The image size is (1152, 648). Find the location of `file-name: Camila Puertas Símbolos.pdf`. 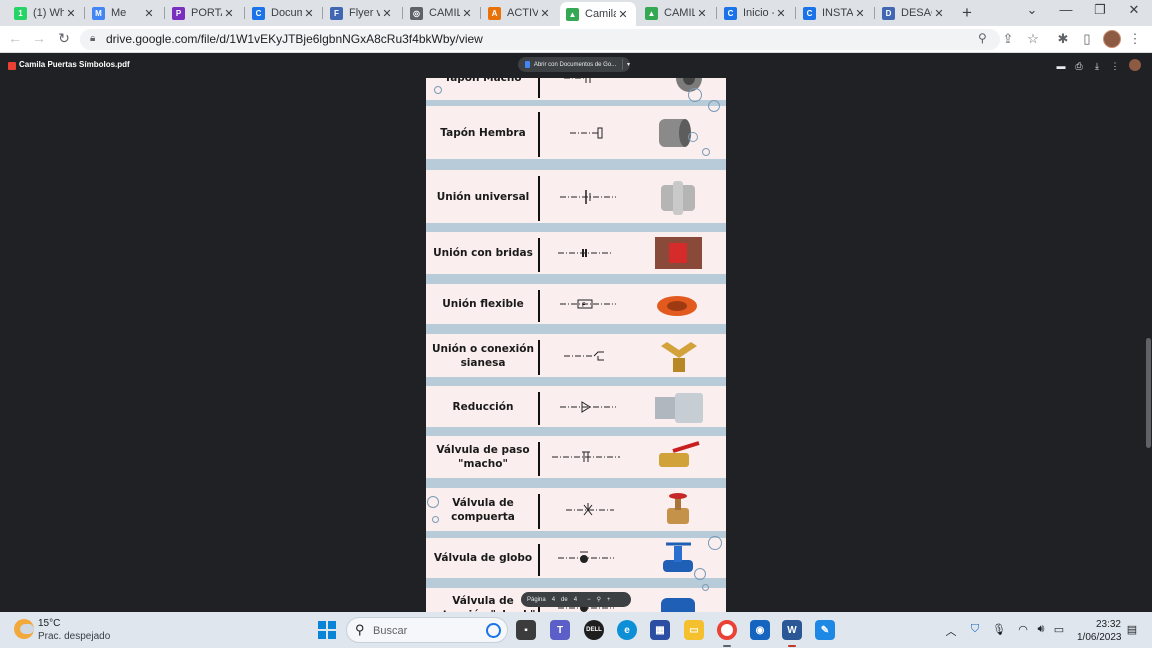

file-name: Camila Puertas Símbolos.pdf is located at coordinates (74, 64).